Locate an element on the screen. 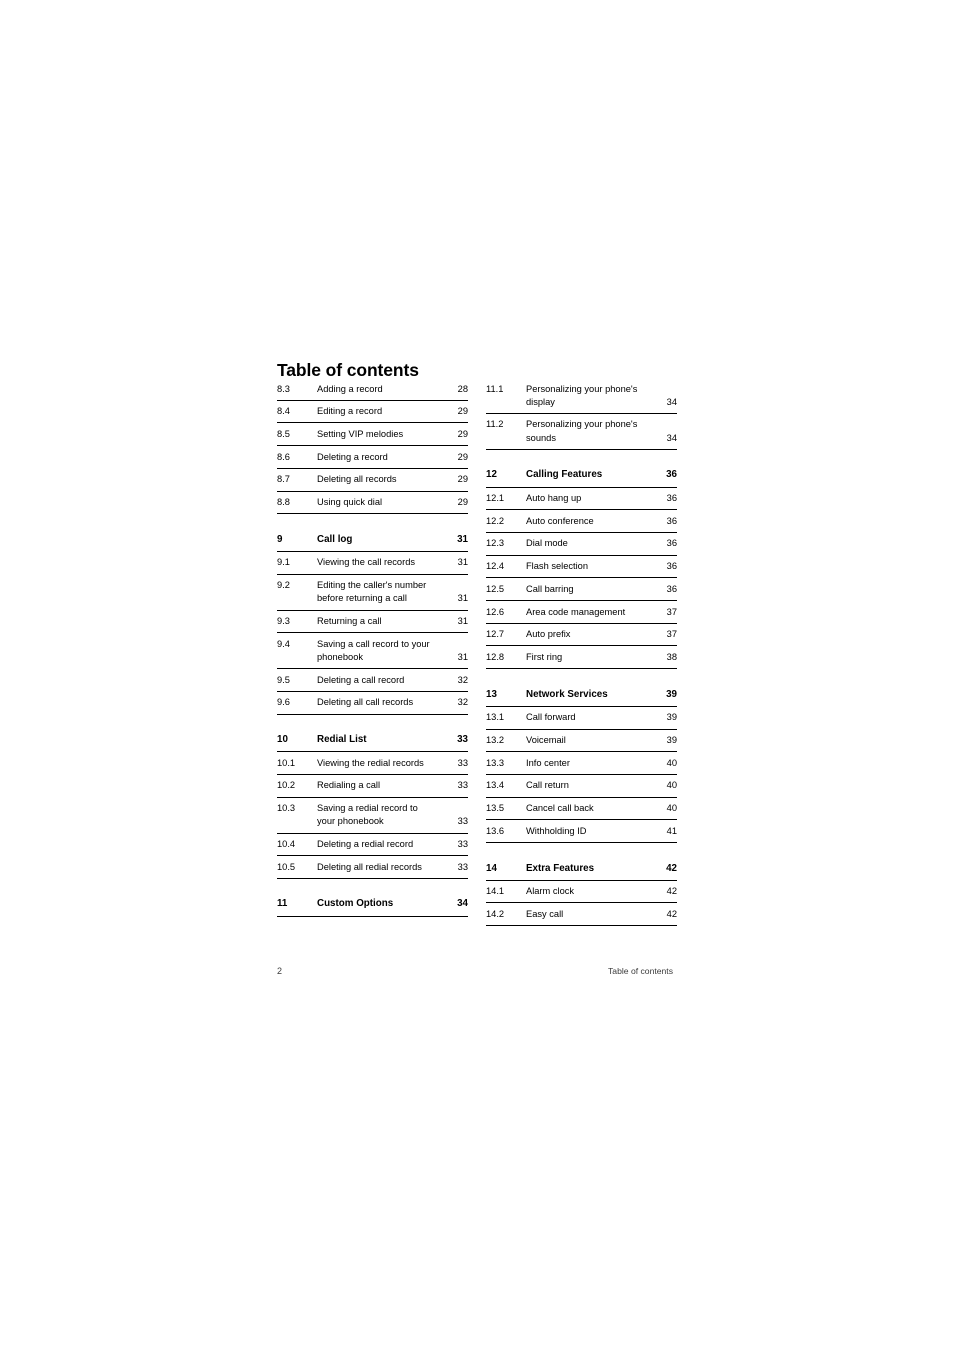 The width and height of the screenshot is (954, 1351). toc-entry-row: 10.1 Viewing the redial records 33 is located at coordinates (372, 763).